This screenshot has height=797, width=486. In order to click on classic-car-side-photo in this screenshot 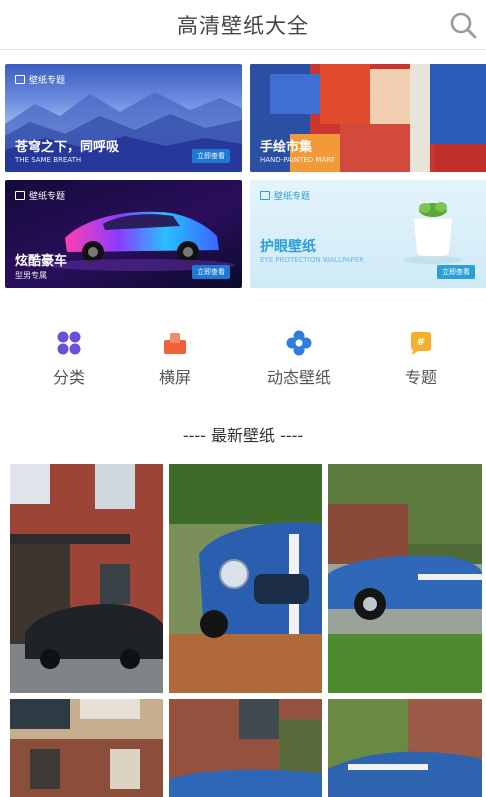, I will do `click(405, 578)`.